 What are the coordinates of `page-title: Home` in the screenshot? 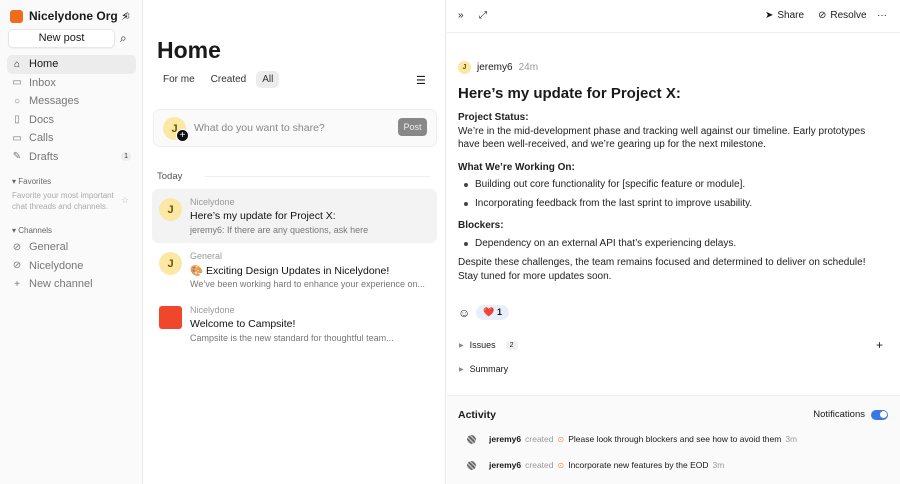 It's located at (189, 50).